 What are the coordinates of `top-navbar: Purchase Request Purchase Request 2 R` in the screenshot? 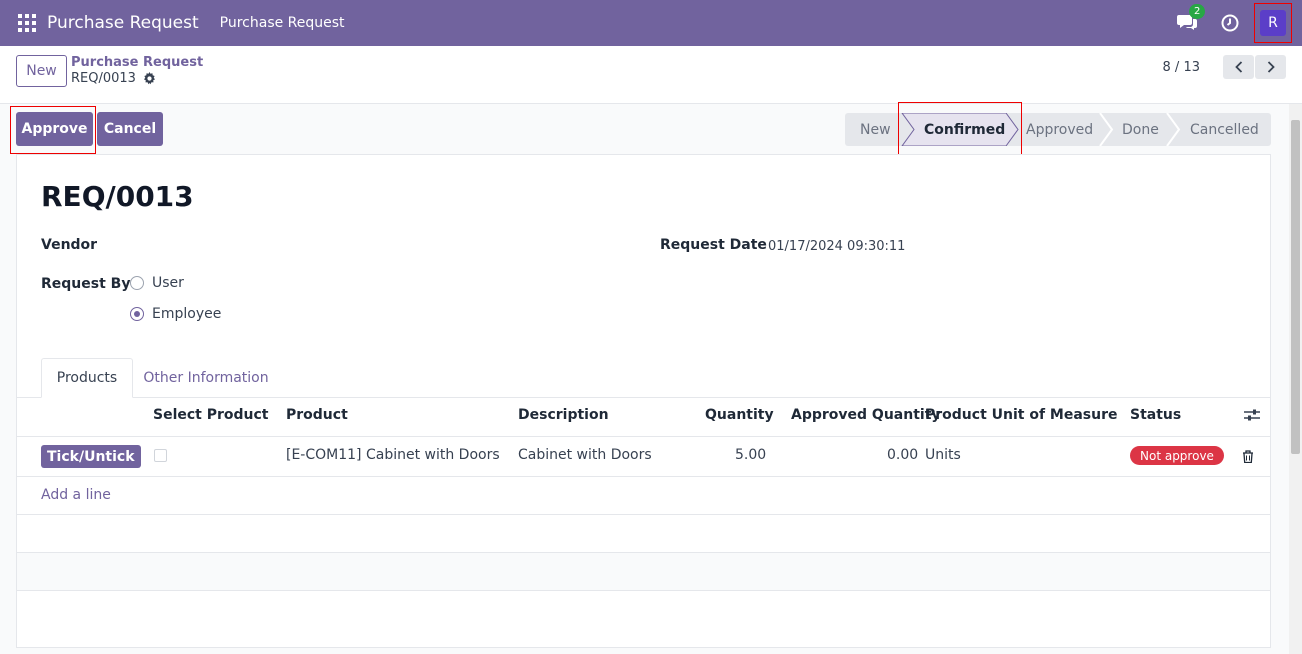 It's located at (651, 23).